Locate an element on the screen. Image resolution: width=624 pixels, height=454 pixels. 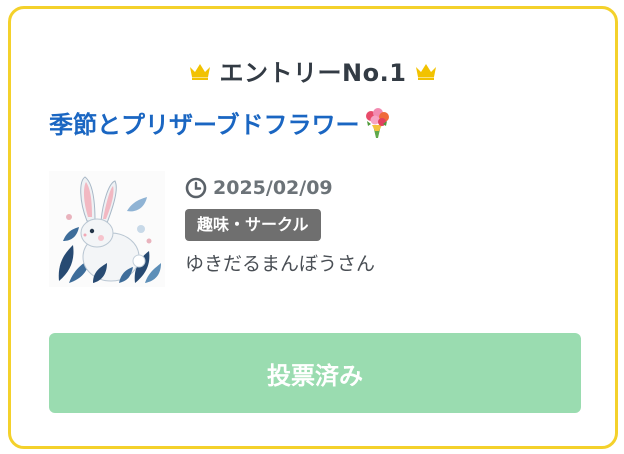
entry-number-label: エントリーNo.1 is located at coordinates (313, 73).